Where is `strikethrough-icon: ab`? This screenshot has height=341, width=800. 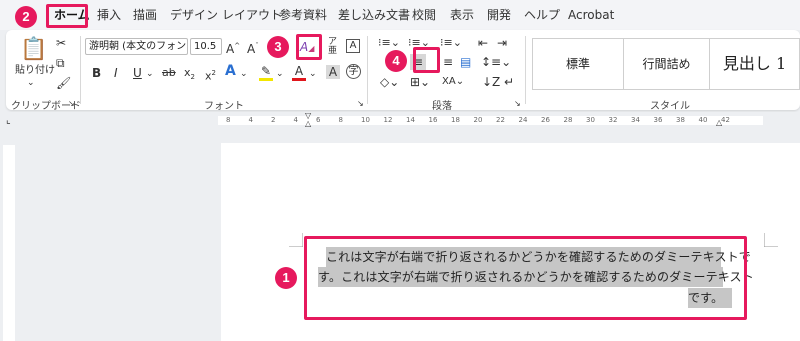 strikethrough-icon: ab is located at coordinates (169, 73).